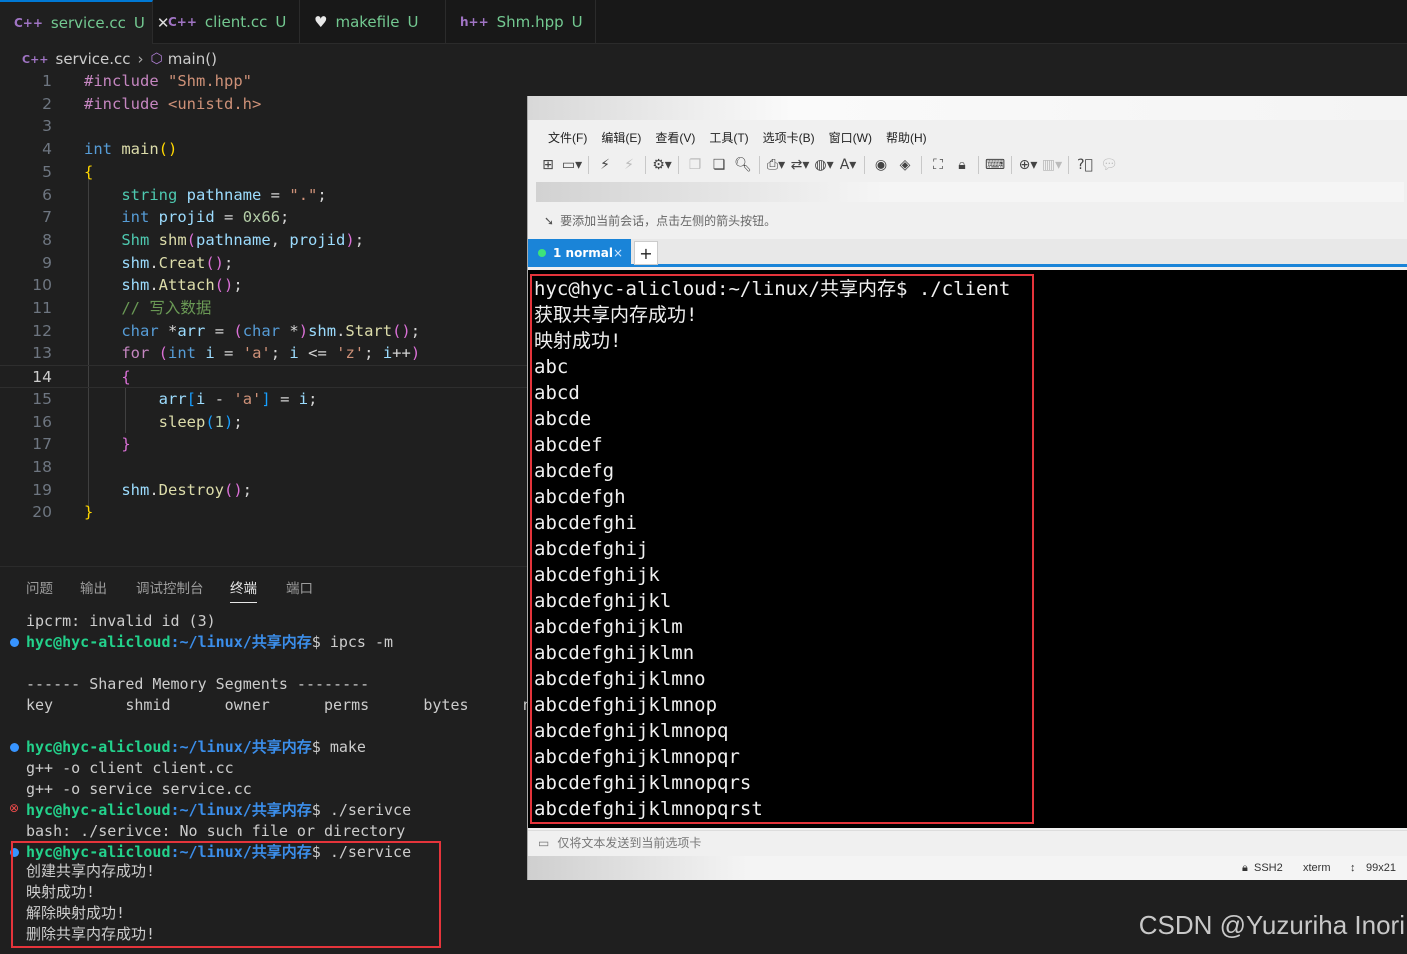 The image size is (1407, 954). Describe the element at coordinates (264, 81) in the screenshot. I see `code-line: 1 #include "Shm.hpp"` at that location.